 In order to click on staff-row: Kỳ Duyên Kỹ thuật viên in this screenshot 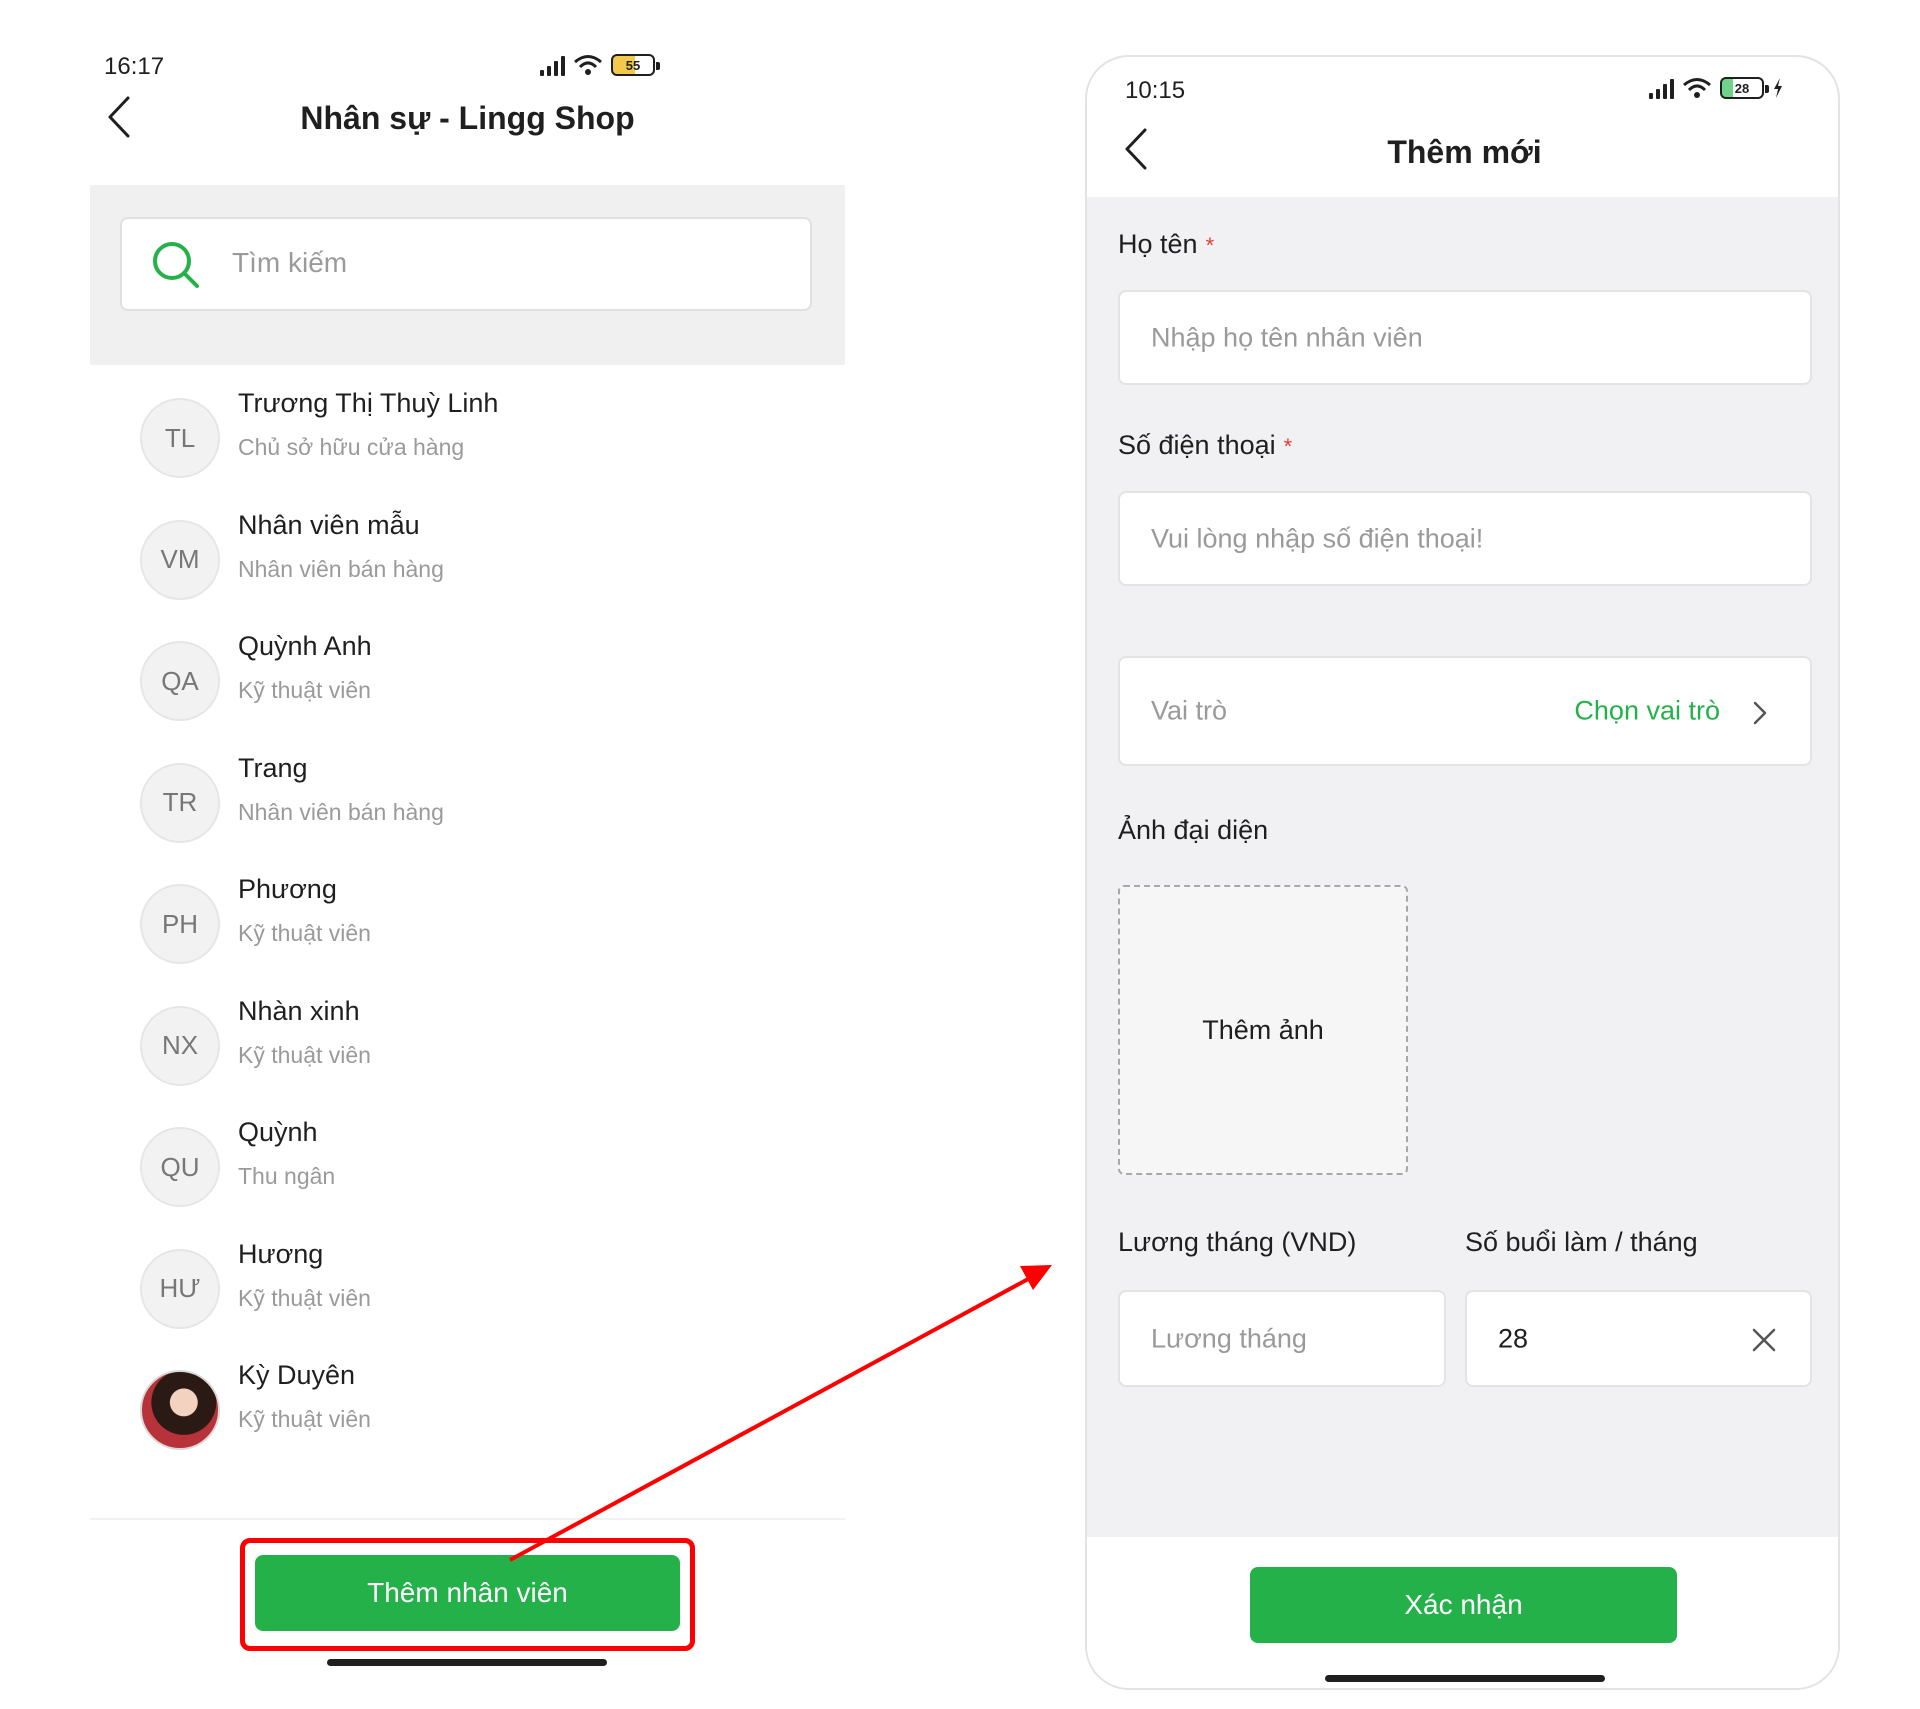, I will do `click(467, 1425)`.